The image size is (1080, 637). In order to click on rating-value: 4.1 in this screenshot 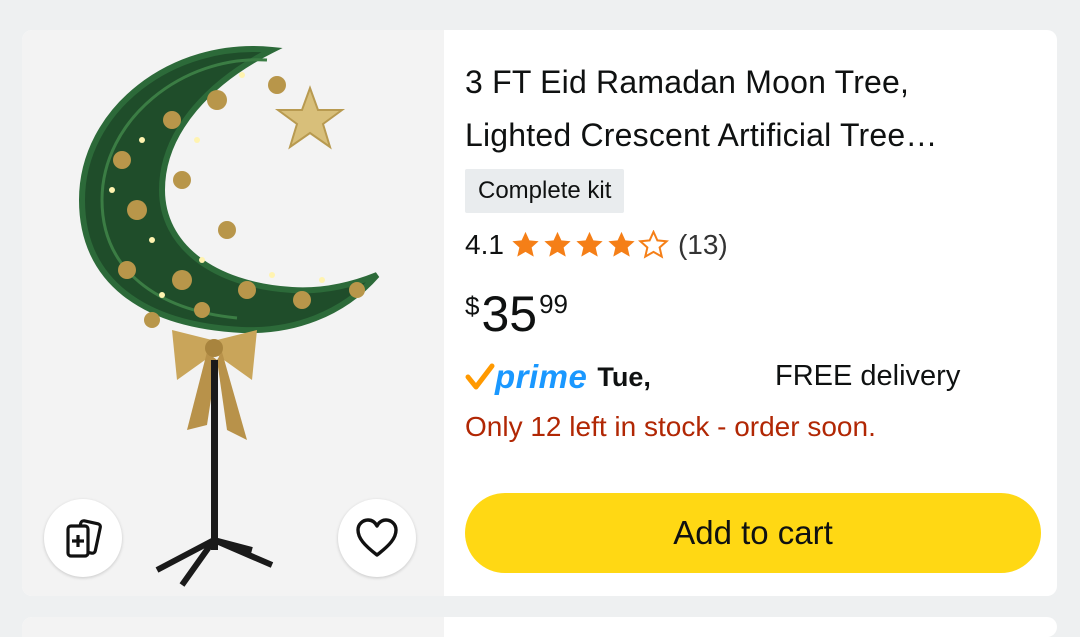, I will do `click(484, 244)`.